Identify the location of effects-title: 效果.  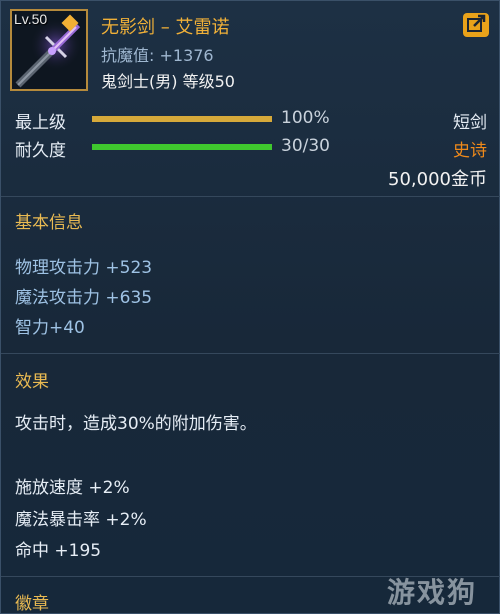
(32, 382).